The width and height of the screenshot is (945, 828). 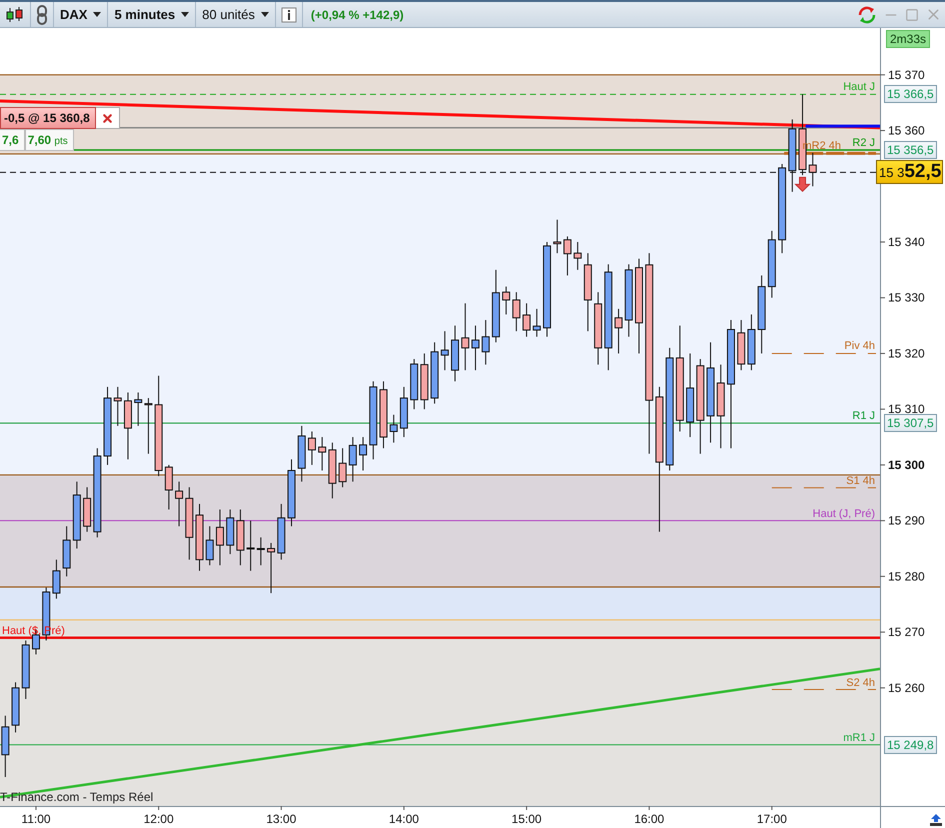 I want to click on close-order-button, so click(x=108, y=118).